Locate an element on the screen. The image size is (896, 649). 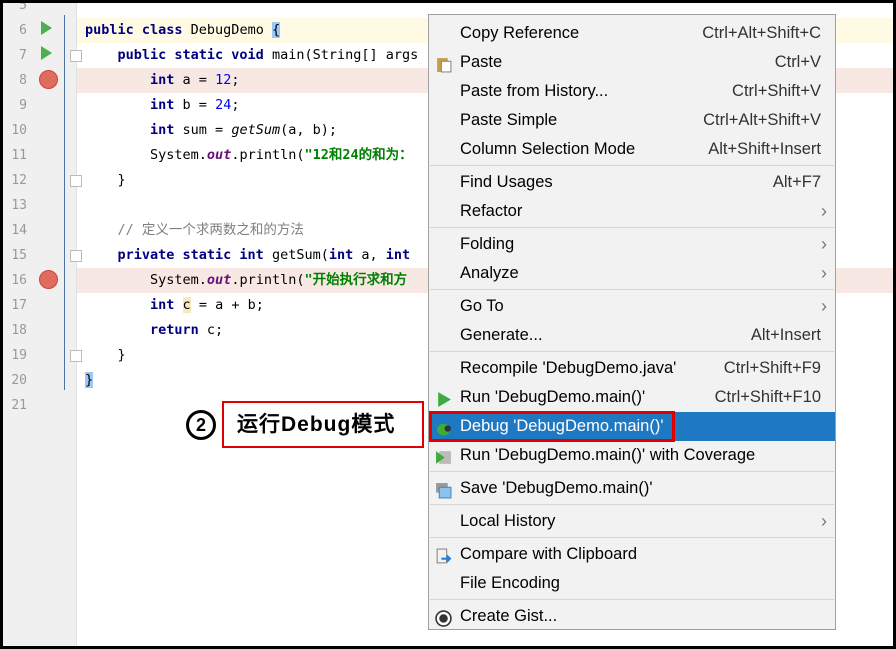
menu-item-save-debugdemo-main: Save 'DebugDemo.main()' is located at coordinates (632, 488).